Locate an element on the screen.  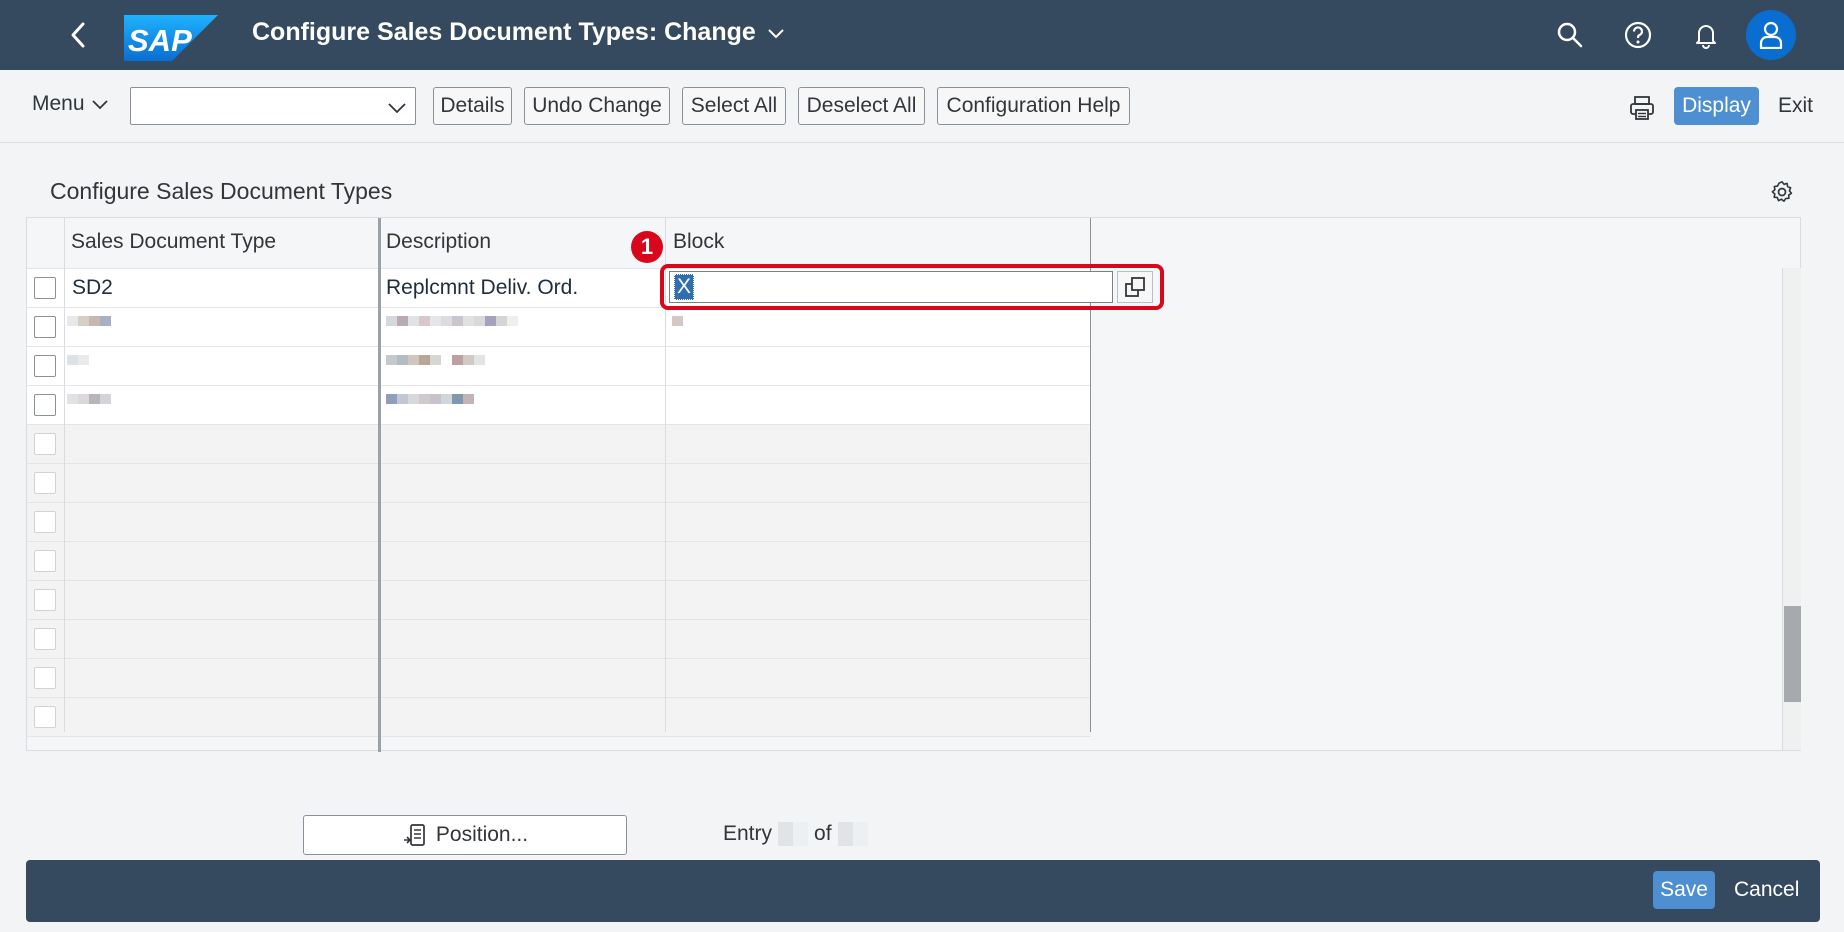
block-input: X is located at coordinates (891, 287).